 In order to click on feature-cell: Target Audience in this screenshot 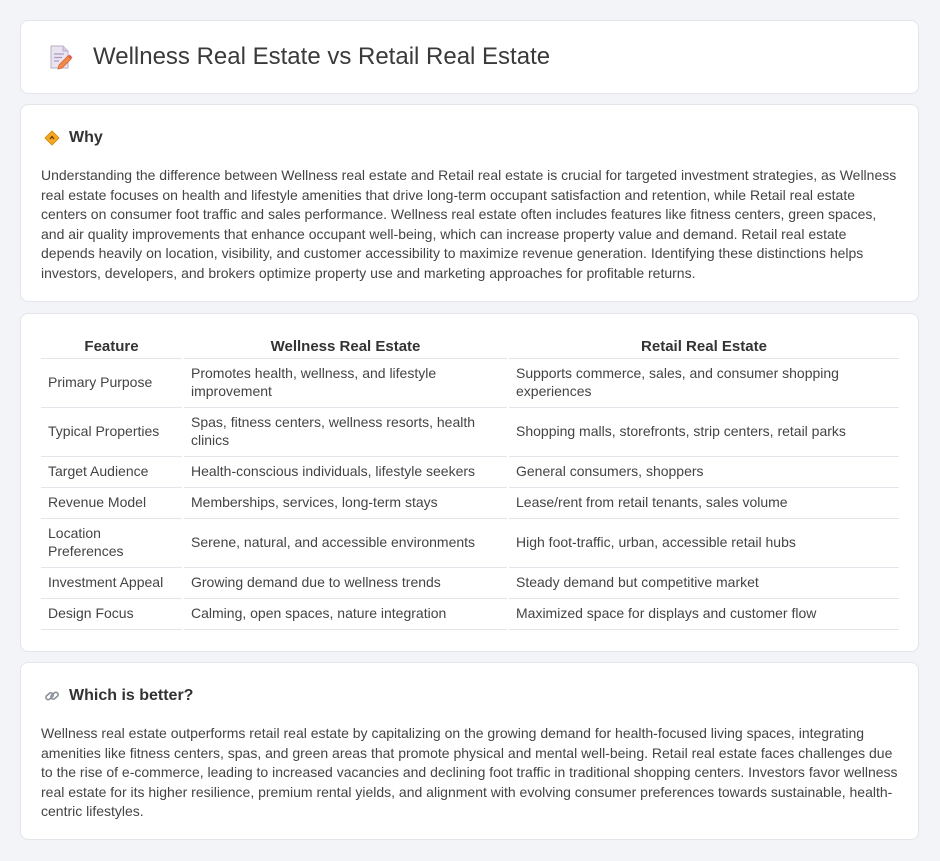, I will do `click(112, 471)`.